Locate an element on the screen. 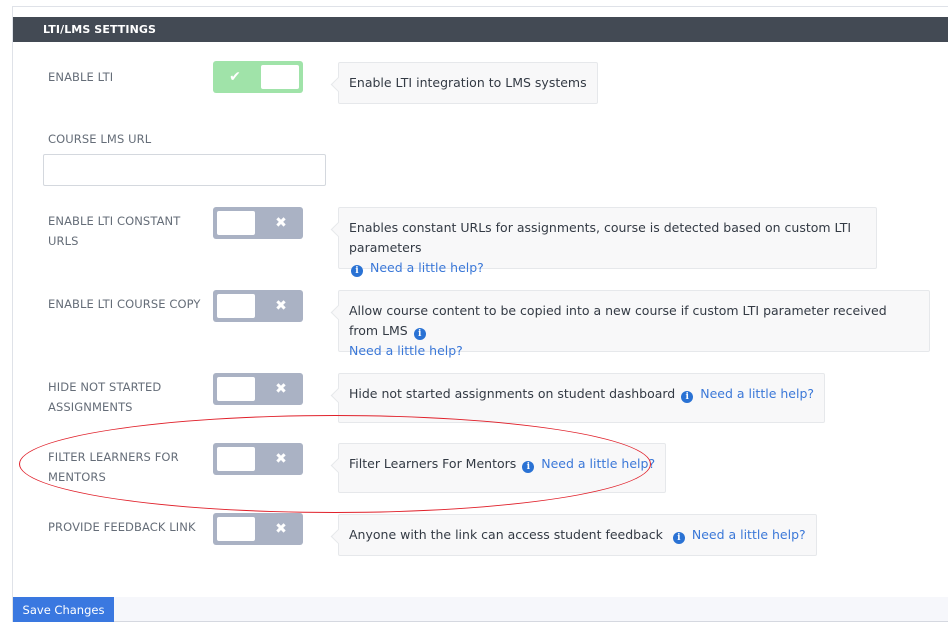 The image size is (948, 637). description-text: Enable LTI integration to LMS systems is located at coordinates (468, 82).